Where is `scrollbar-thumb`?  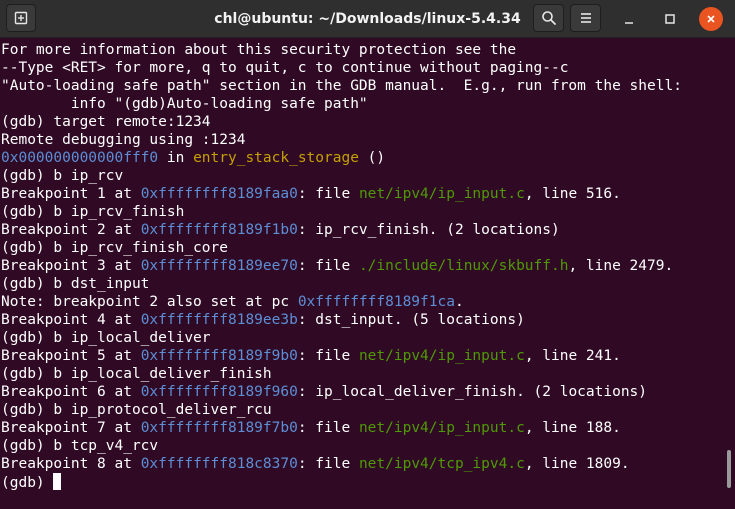
scrollbar-thumb is located at coordinates (729, 469).